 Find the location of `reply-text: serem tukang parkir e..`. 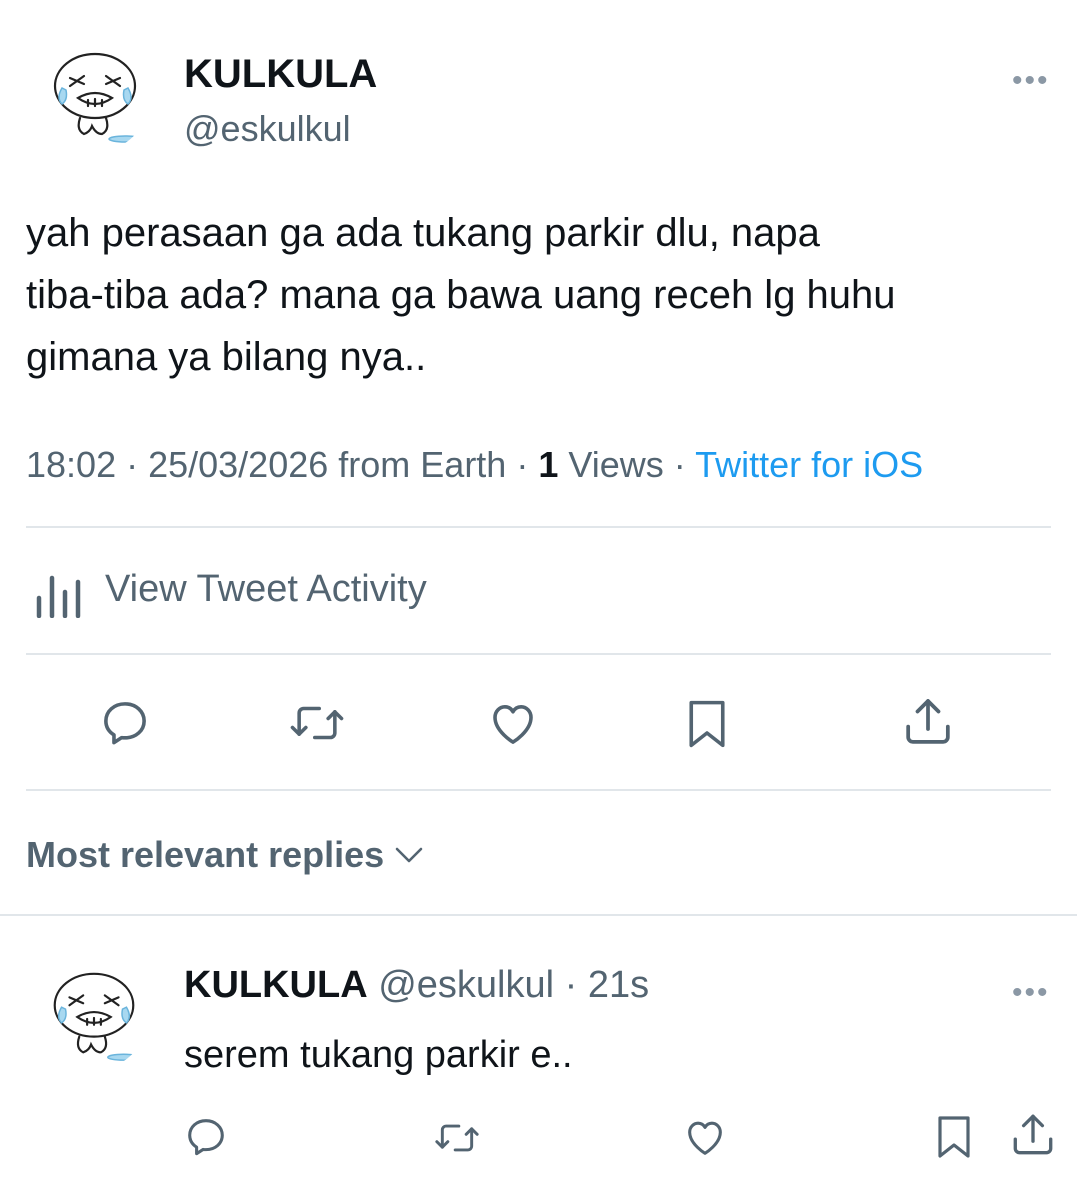

reply-text: serem tukang parkir e.. is located at coordinates (378, 1055).